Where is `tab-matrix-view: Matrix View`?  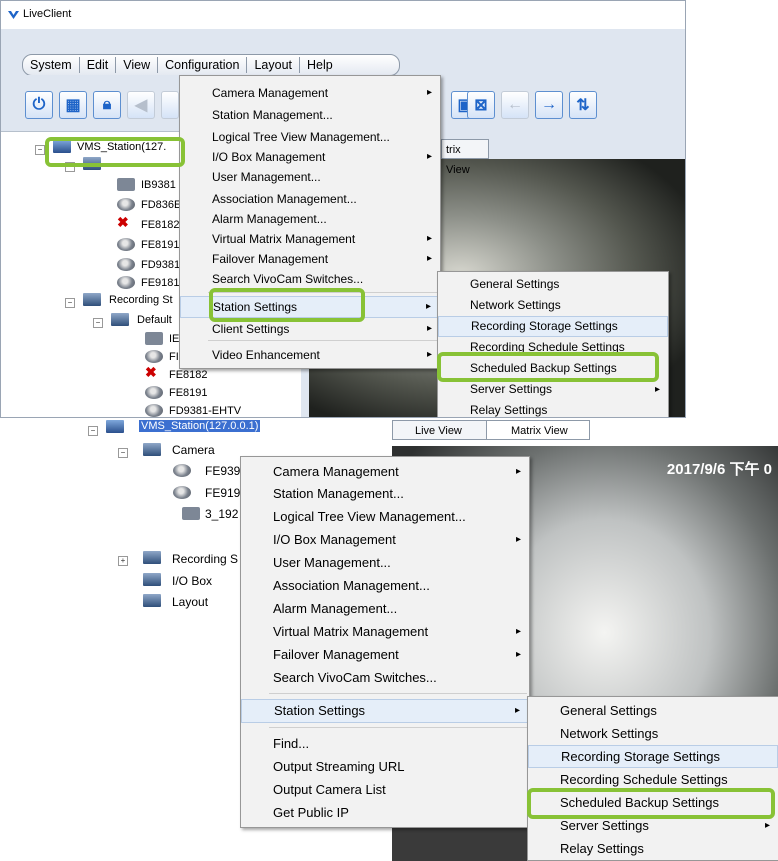
tab-matrix-view: Matrix View is located at coordinates (538, 430).